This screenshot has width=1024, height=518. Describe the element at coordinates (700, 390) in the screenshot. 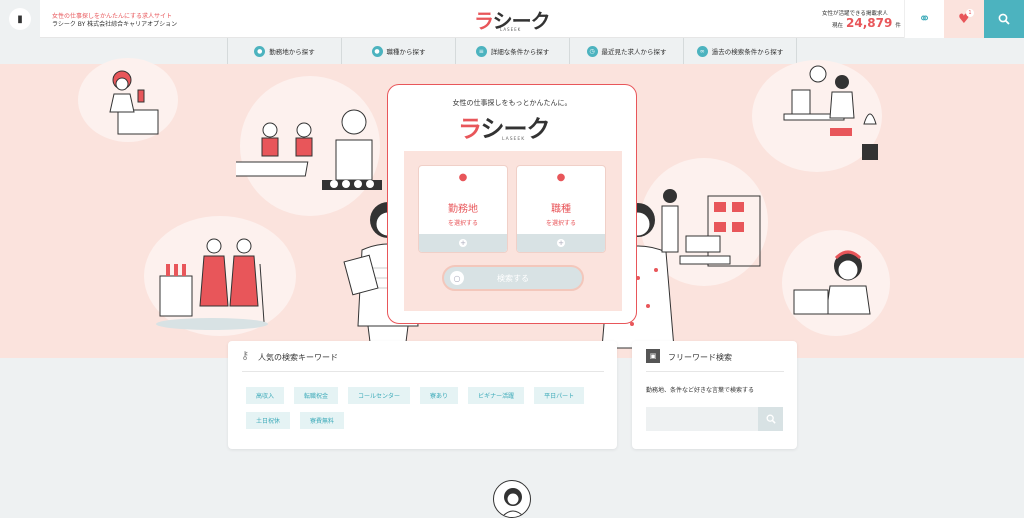

I see `freeword-search-description: 勤務地、条件など好きな言葉で検索する` at that location.